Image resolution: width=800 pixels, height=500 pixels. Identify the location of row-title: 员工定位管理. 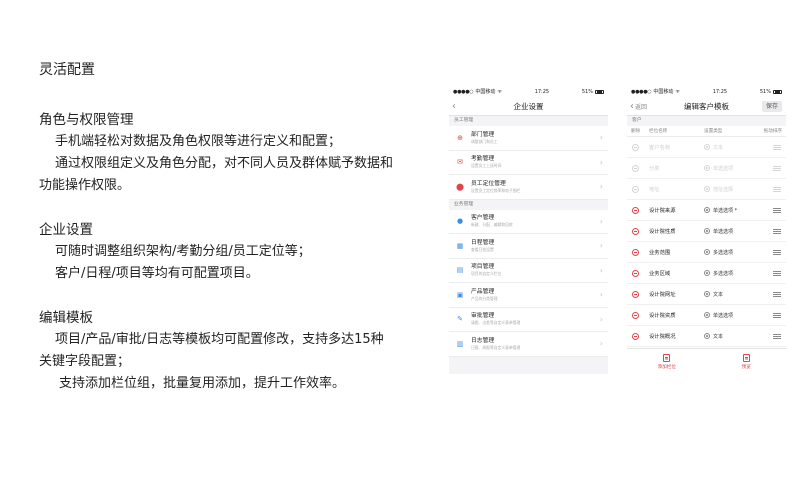
(488, 183).